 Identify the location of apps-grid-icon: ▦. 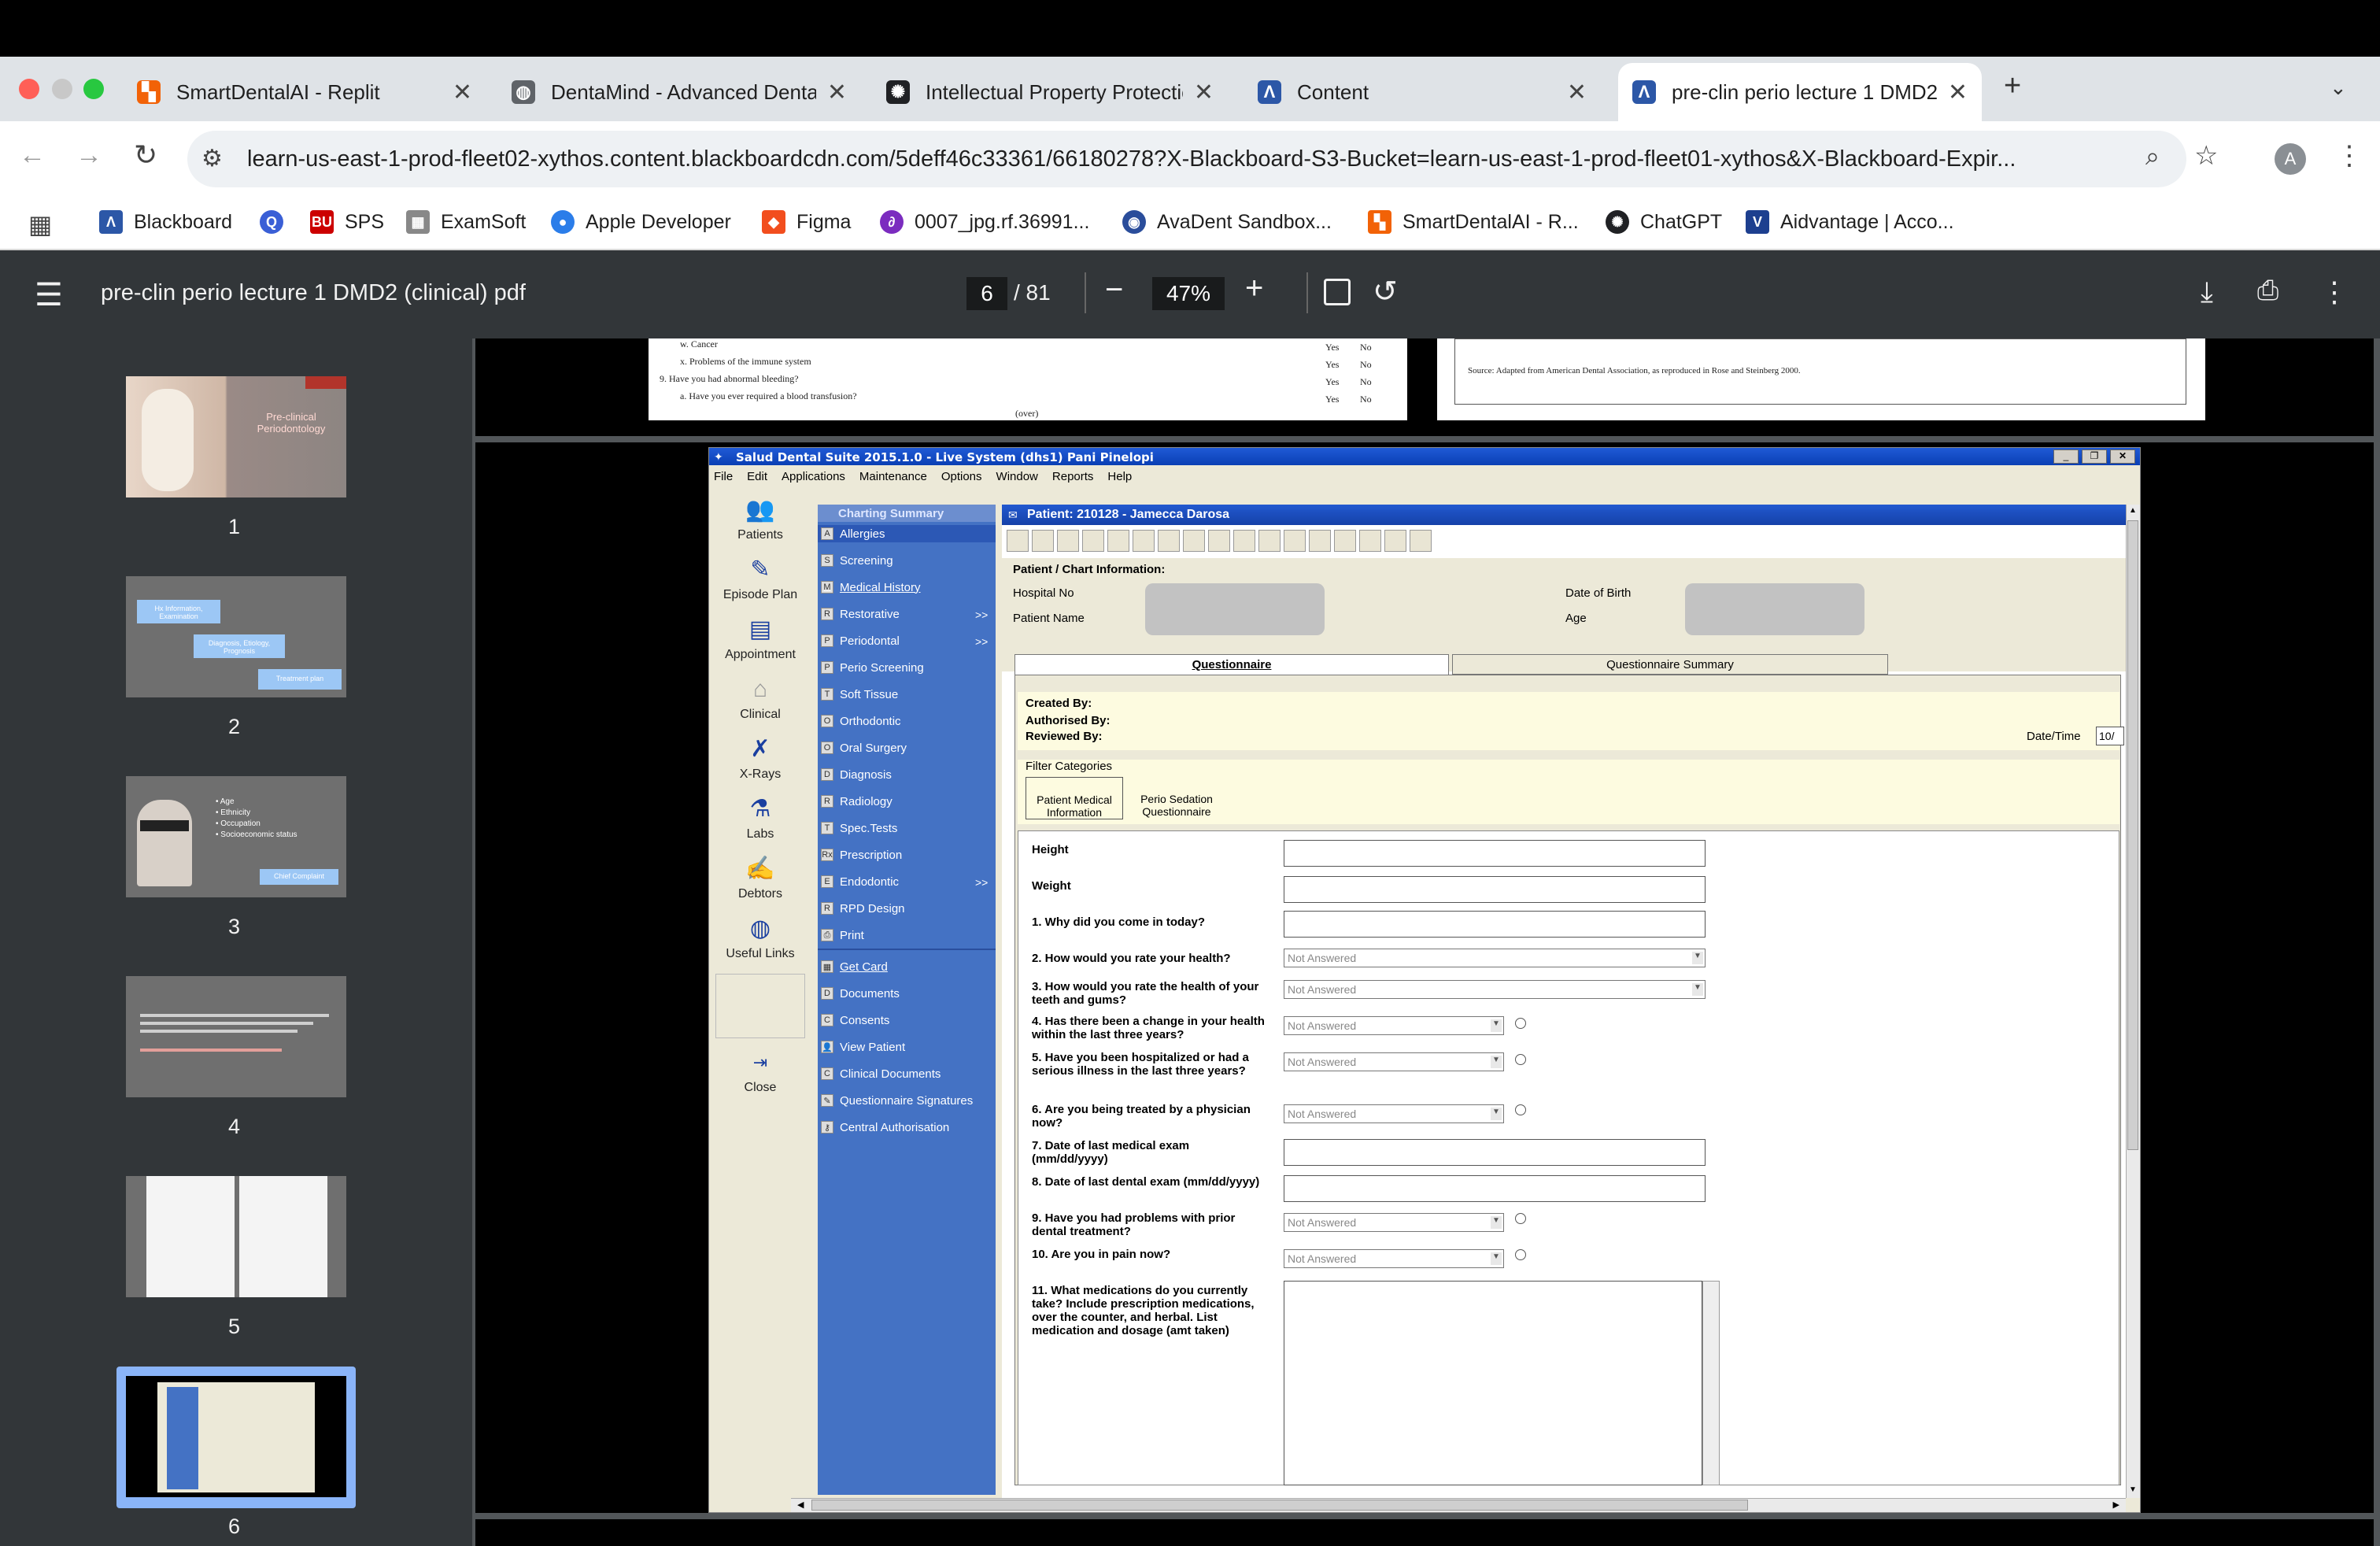
(40, 224).